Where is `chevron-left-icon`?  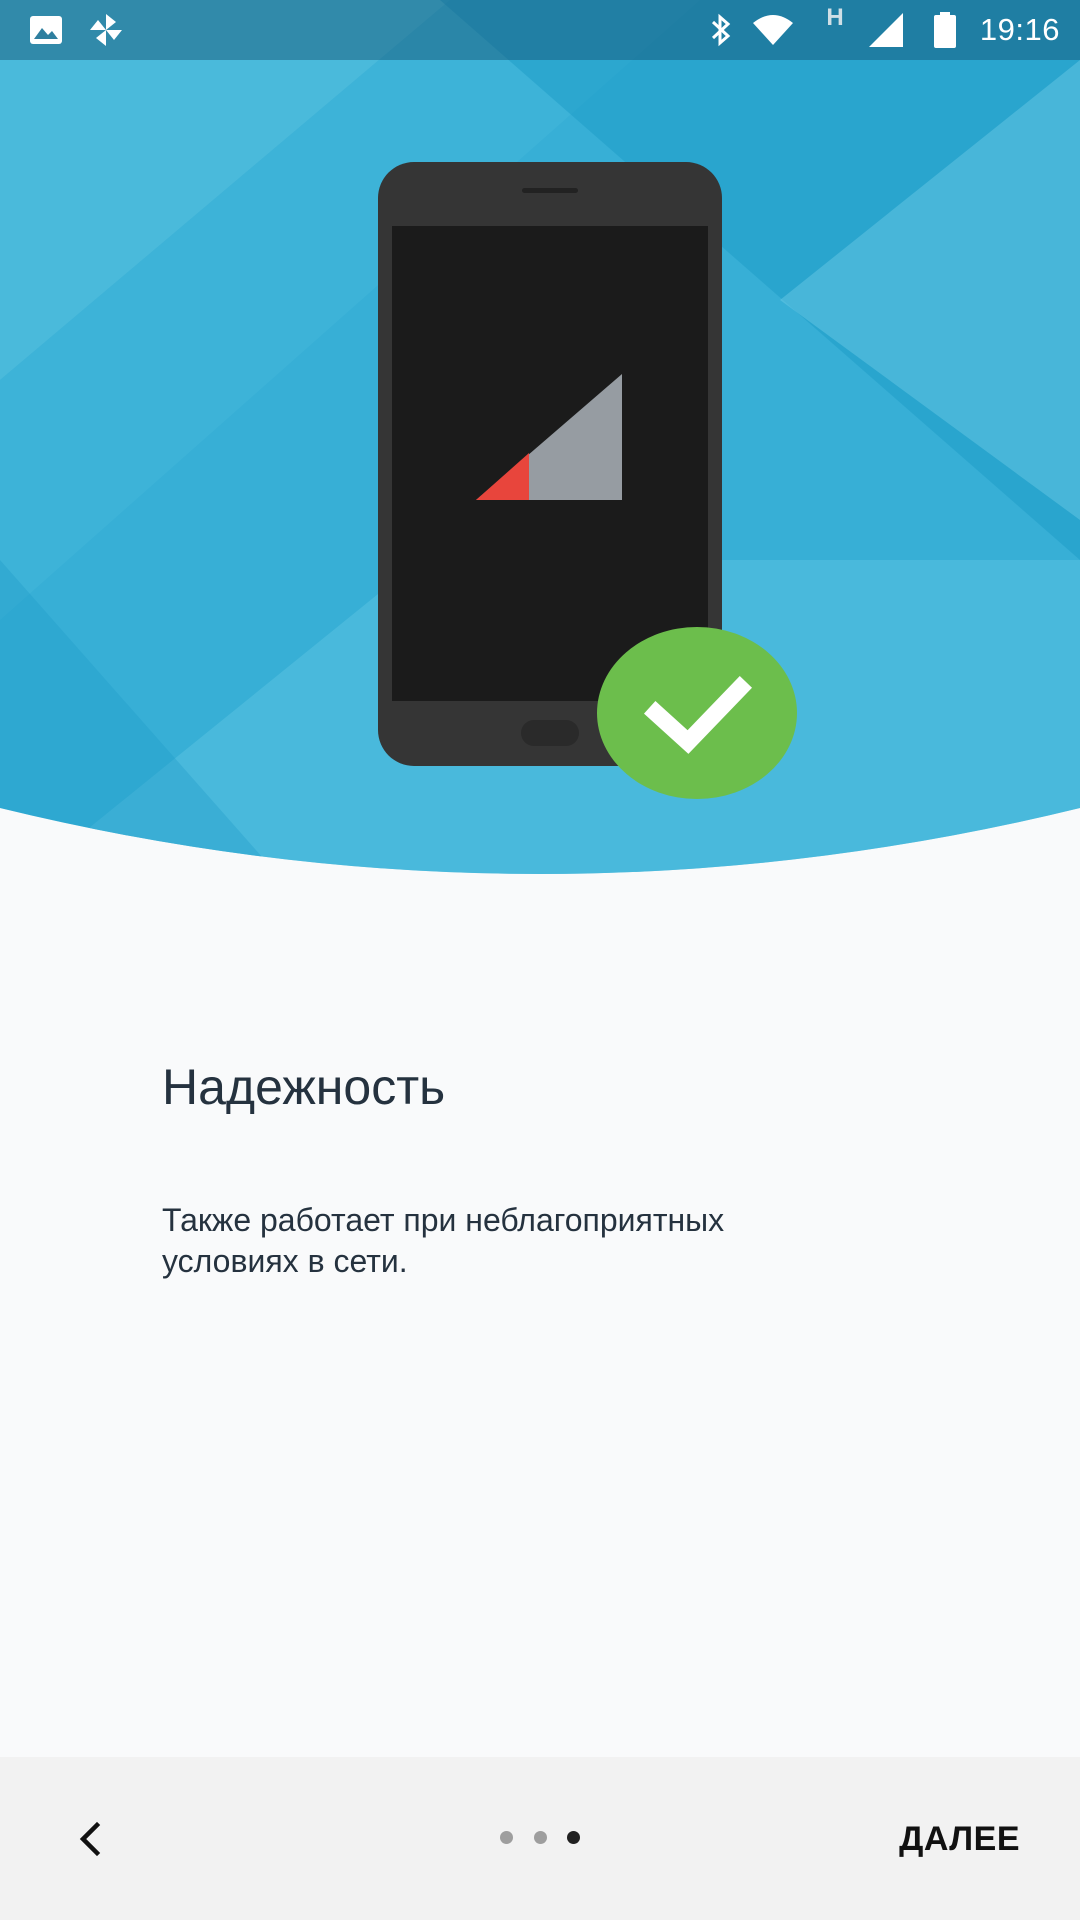 chevron-left-icon is located at coordinates (90, 1839).